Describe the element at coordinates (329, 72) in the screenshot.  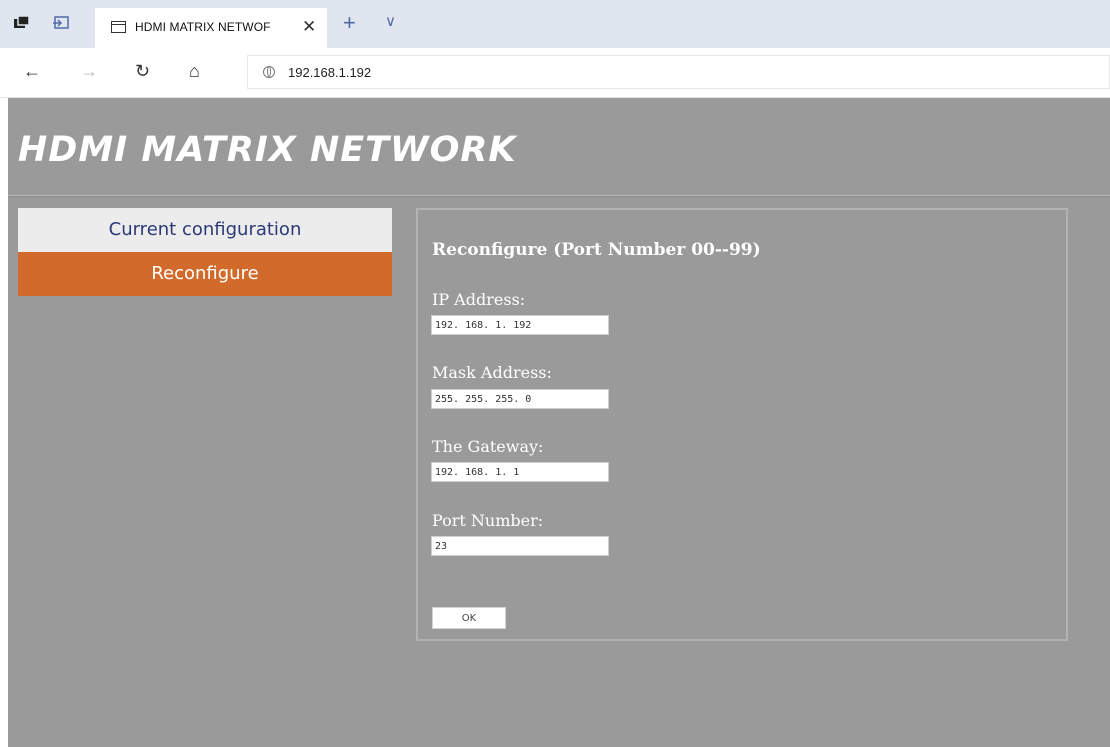
I see `url-text: 192.168.1.192` at that location.